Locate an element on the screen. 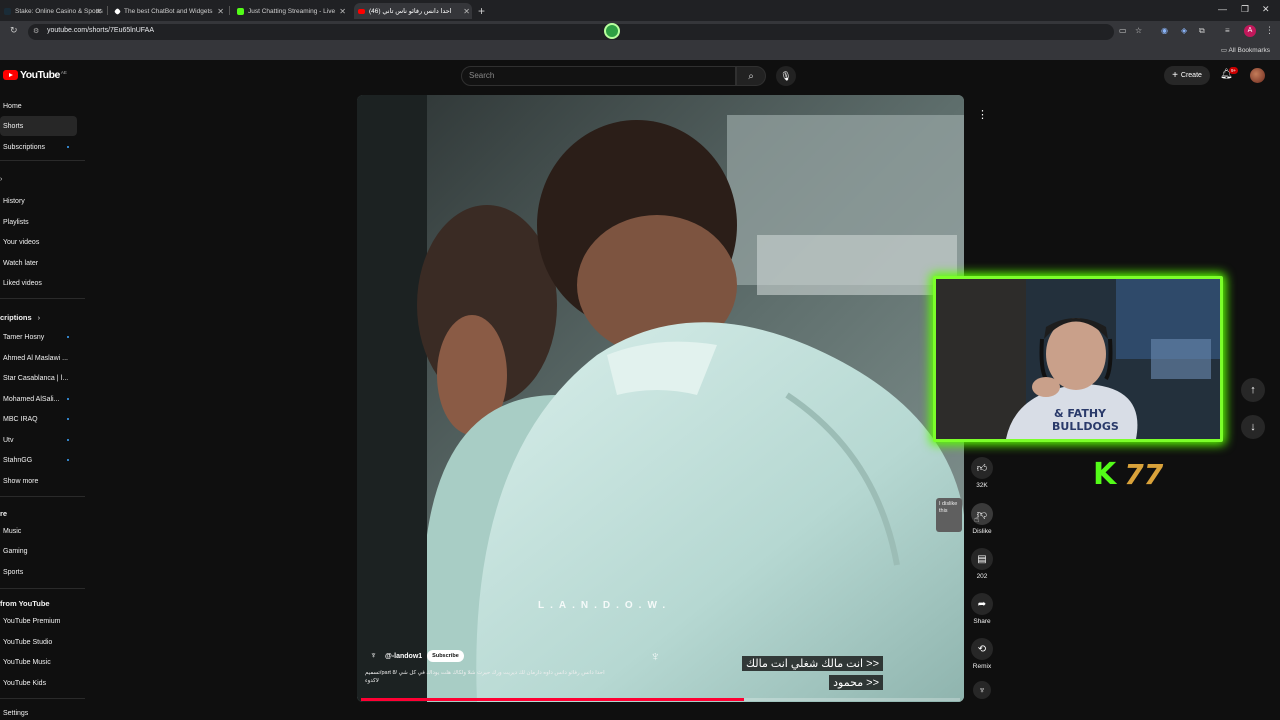 The width and height of the screenshot is (1280, 720). sidebar-item-youtube-music: YouTube Music is located at coordinates (38, 662).